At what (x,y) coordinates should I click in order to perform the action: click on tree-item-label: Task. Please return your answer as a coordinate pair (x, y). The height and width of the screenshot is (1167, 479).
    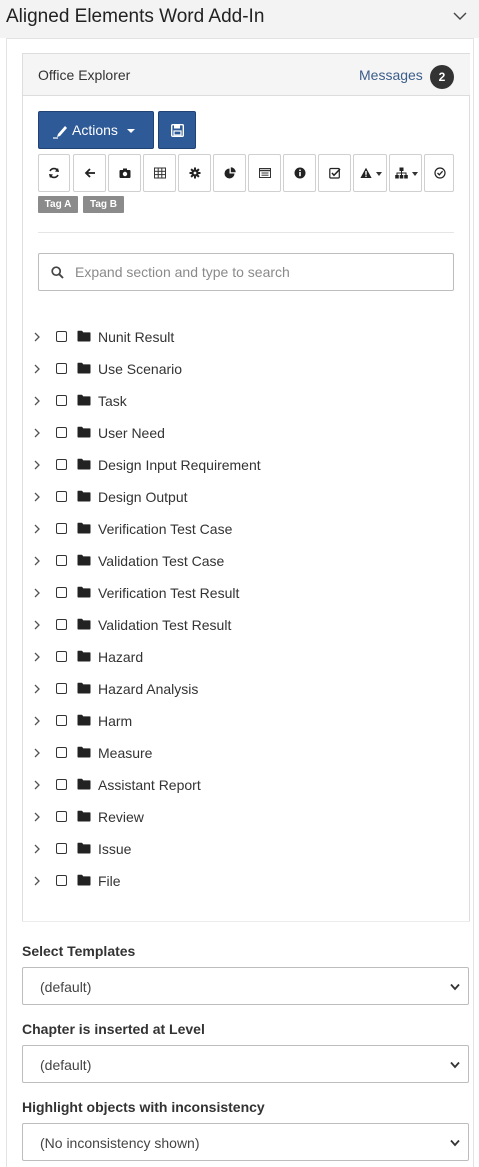
    Looking at the image, I should click on (112, 401).